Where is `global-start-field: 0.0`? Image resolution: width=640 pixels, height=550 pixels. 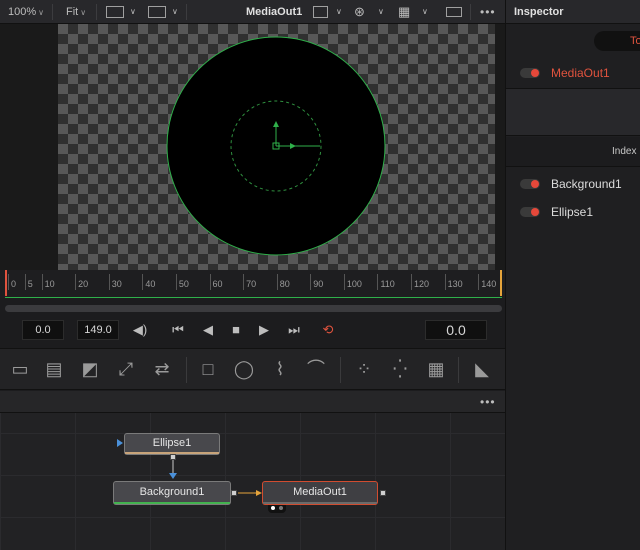
global-start-field: 0.0 is located at coordinates (43, 330).